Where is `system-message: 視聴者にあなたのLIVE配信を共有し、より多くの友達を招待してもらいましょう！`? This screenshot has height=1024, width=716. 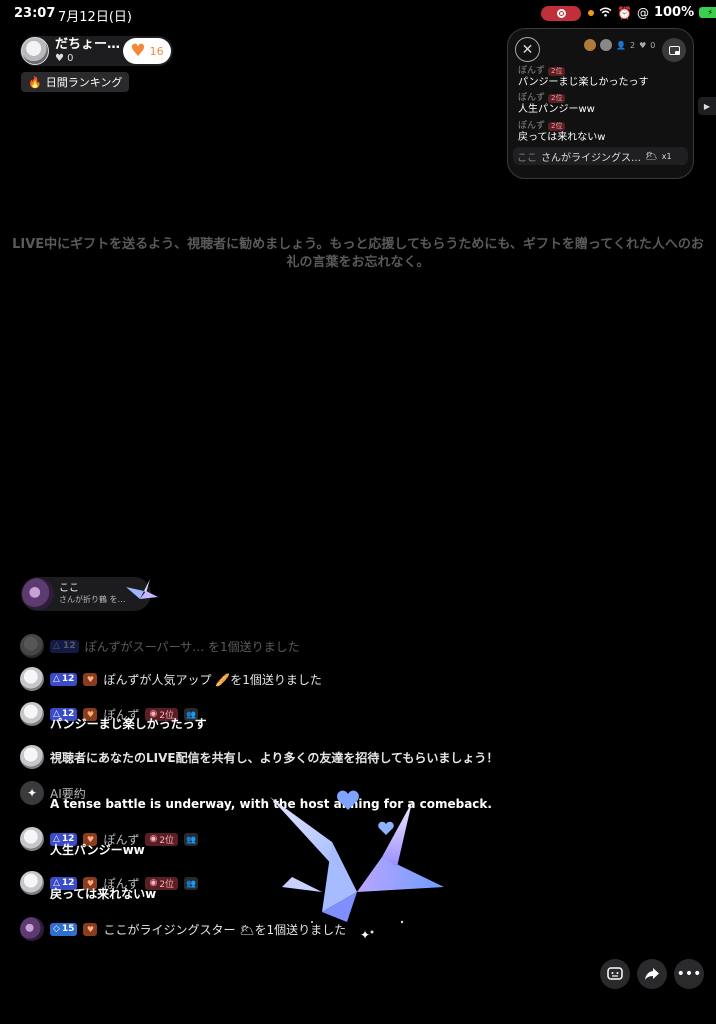 system-message: 視聴者にあなたのLIVE配信を共有し、より多くの友達を招待してもらいましょう！ is located at coordinates (274, 757).